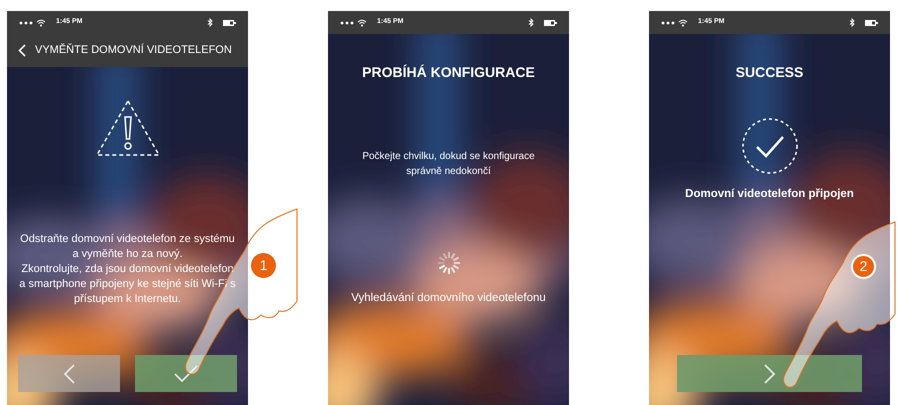 The image size is (898, 405). Describe the element at coordinates (769, 373) in the screenshot. I see `next-button` at that location.